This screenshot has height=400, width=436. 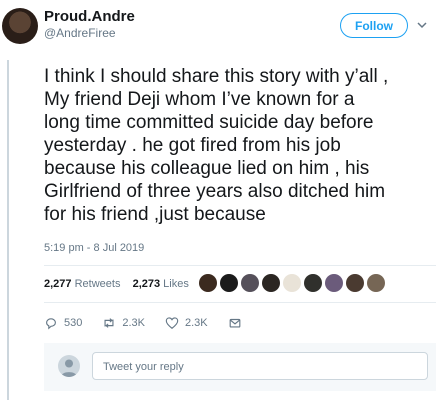 What do you see at coordinates (192, 145) in the screenshot?
I see `tweet-line: yesterday . he got fired from his job` at bounding box center [192, 145].